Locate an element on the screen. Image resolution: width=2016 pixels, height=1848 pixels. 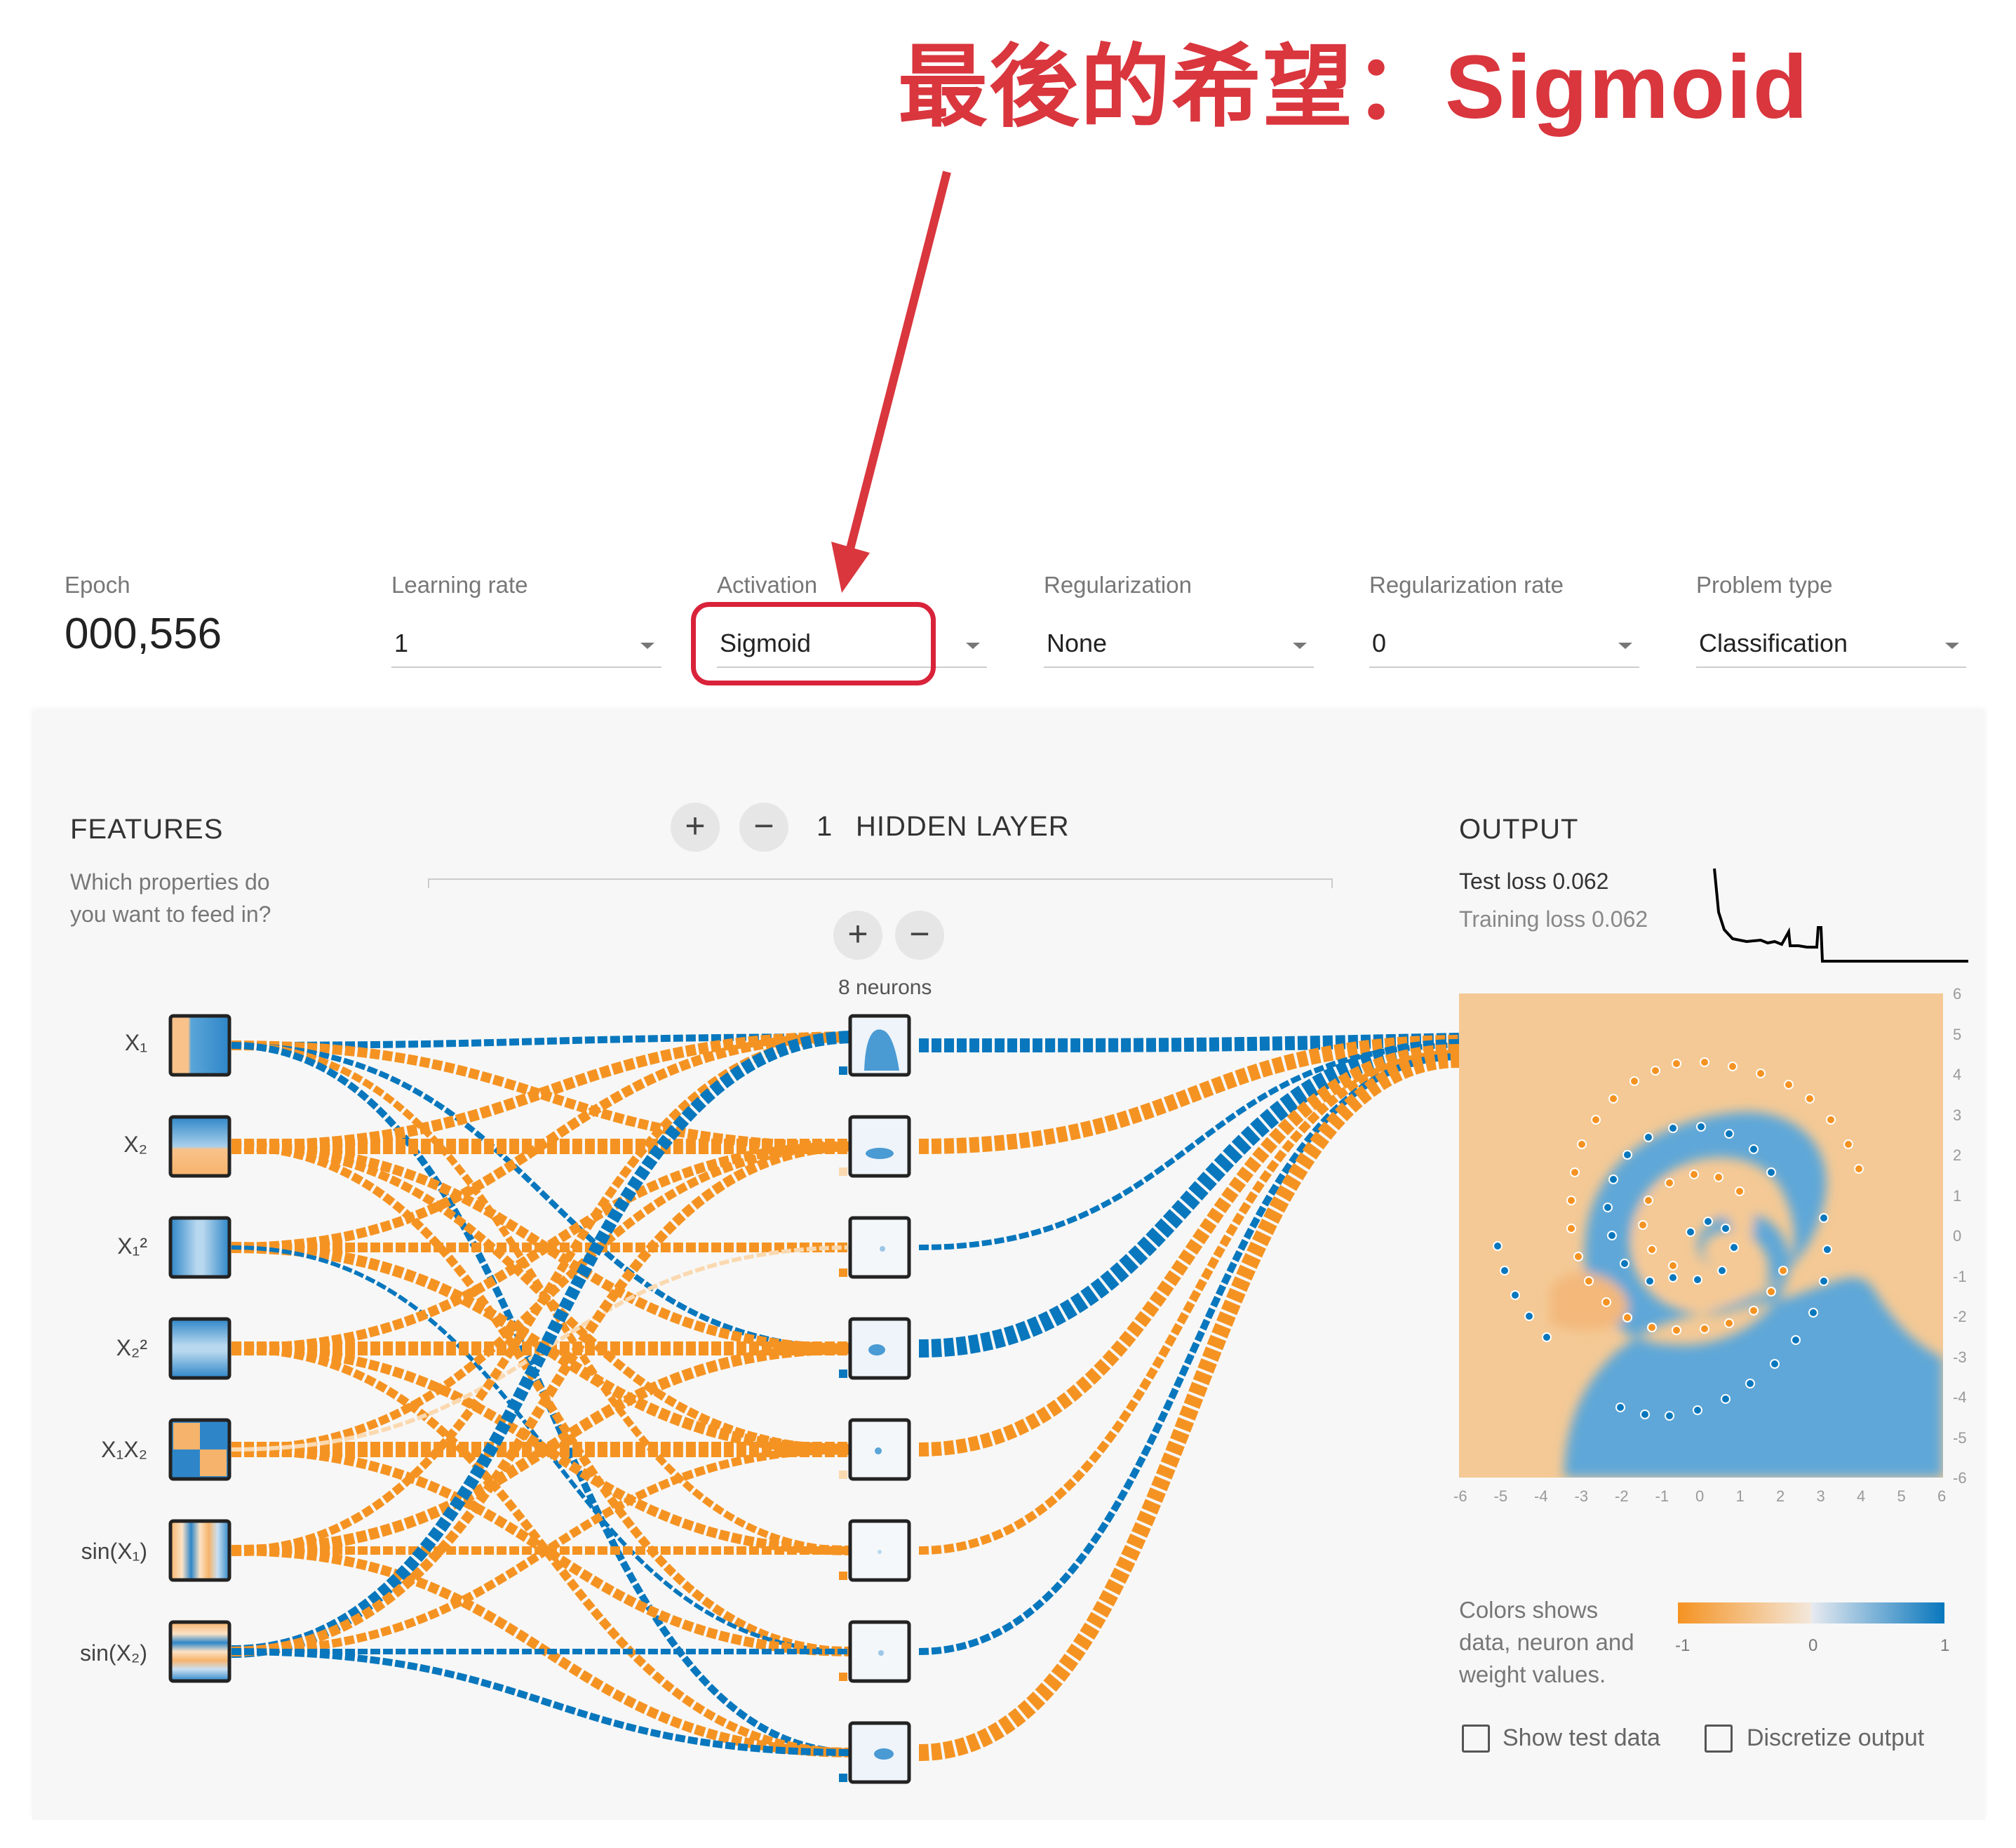
y-tick: -4 is located at coordinates (1960, 1397).